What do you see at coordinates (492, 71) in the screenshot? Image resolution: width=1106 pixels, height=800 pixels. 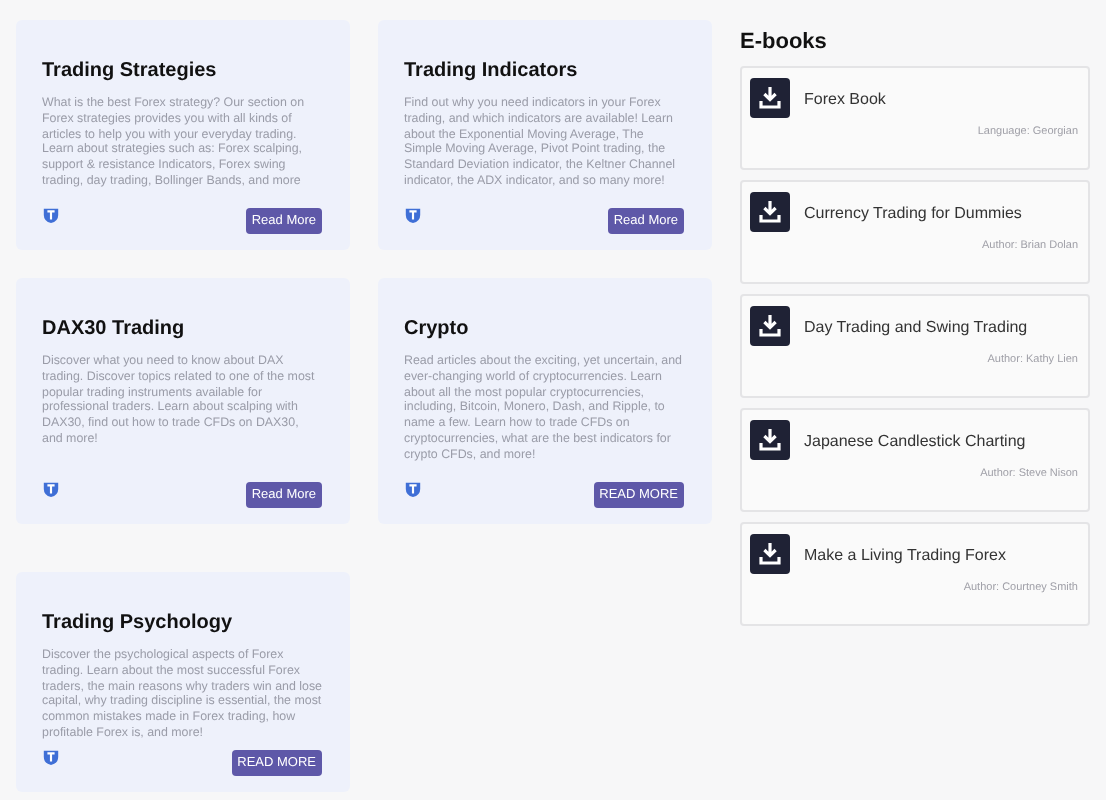 I see `card-title: Trading Indicators` at bounding box center [492, 71].